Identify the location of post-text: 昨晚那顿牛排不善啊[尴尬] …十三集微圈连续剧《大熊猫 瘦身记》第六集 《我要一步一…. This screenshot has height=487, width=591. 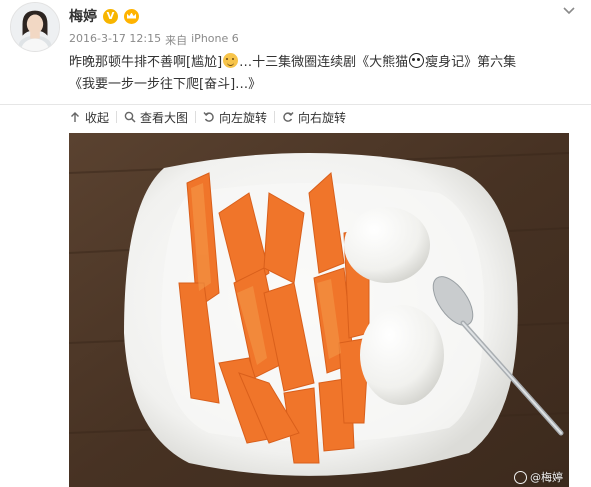
(324, 74).